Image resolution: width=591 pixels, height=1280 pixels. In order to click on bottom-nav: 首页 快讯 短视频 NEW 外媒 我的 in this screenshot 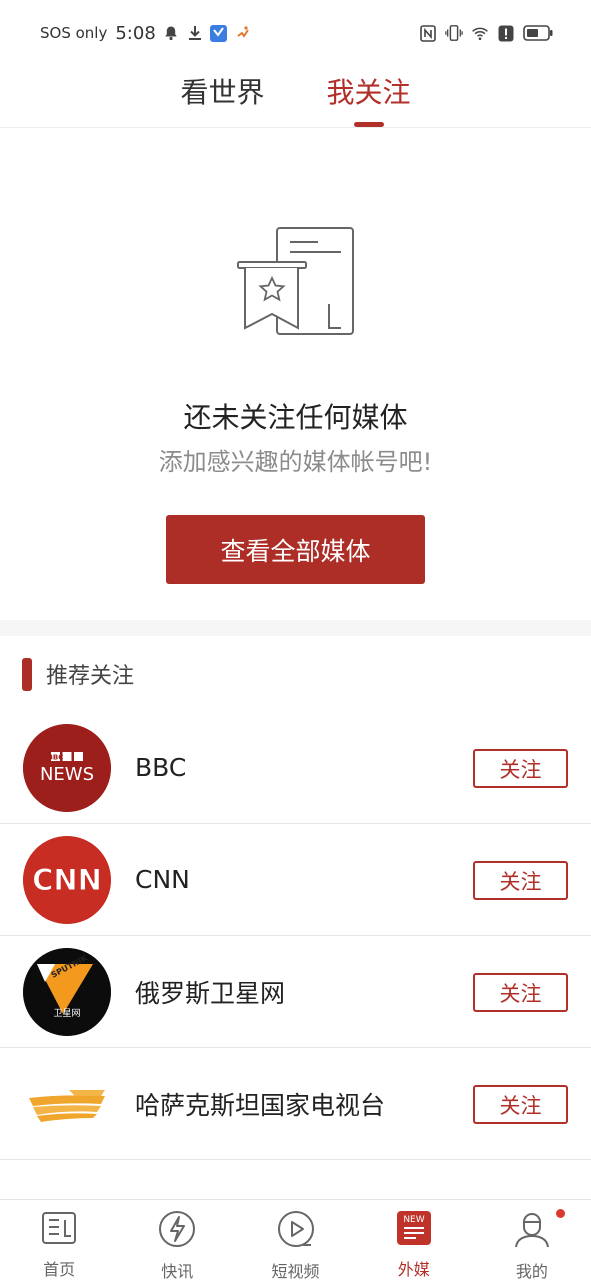, I will do `click(295, 1239)`.